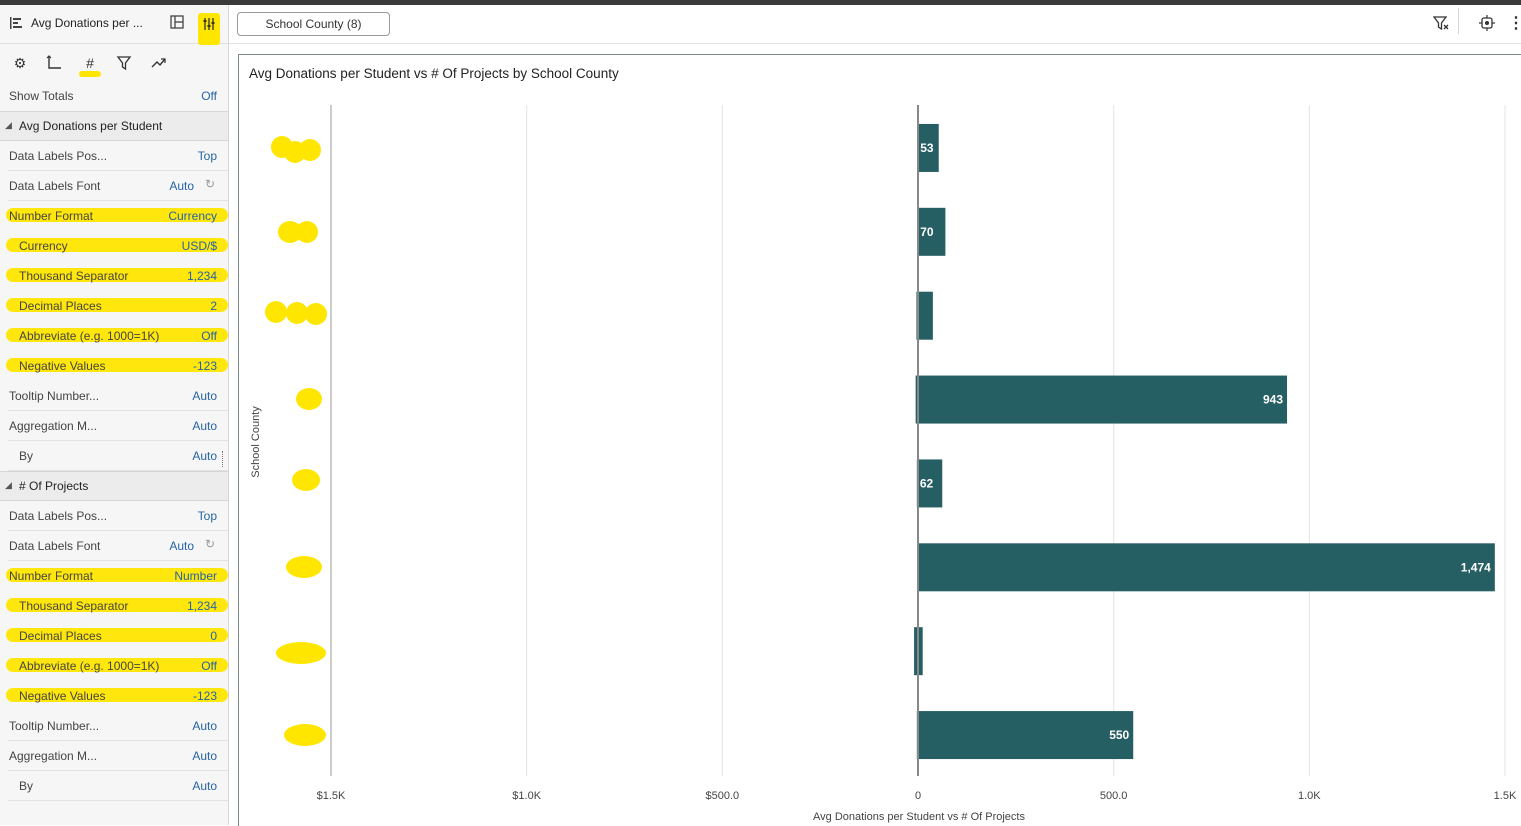 The width and height of the screenshot is (1521, 826). I want to click on data-label: 70, so click(927, 232).